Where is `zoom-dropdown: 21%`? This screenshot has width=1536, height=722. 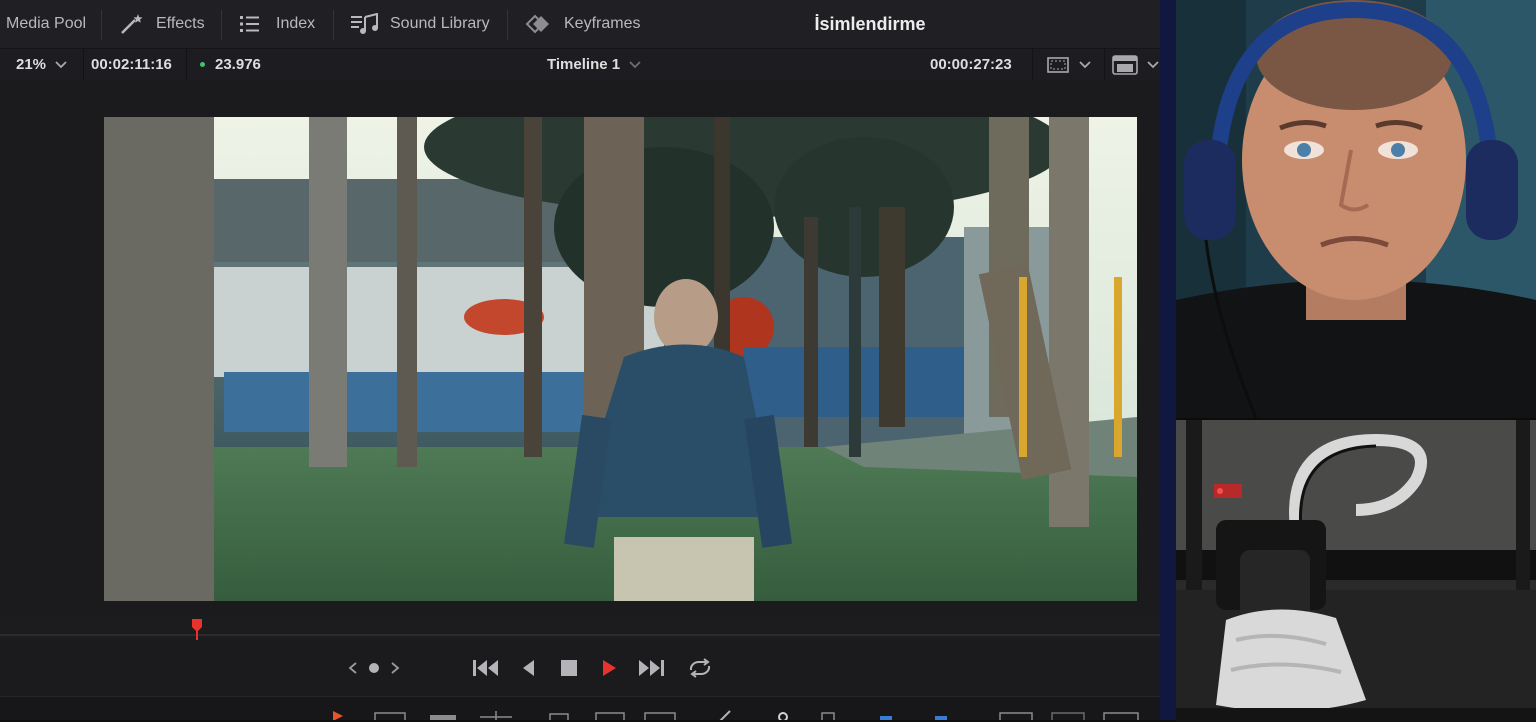 zoom-dropdown: 21% is located at coordinates (42, 64).